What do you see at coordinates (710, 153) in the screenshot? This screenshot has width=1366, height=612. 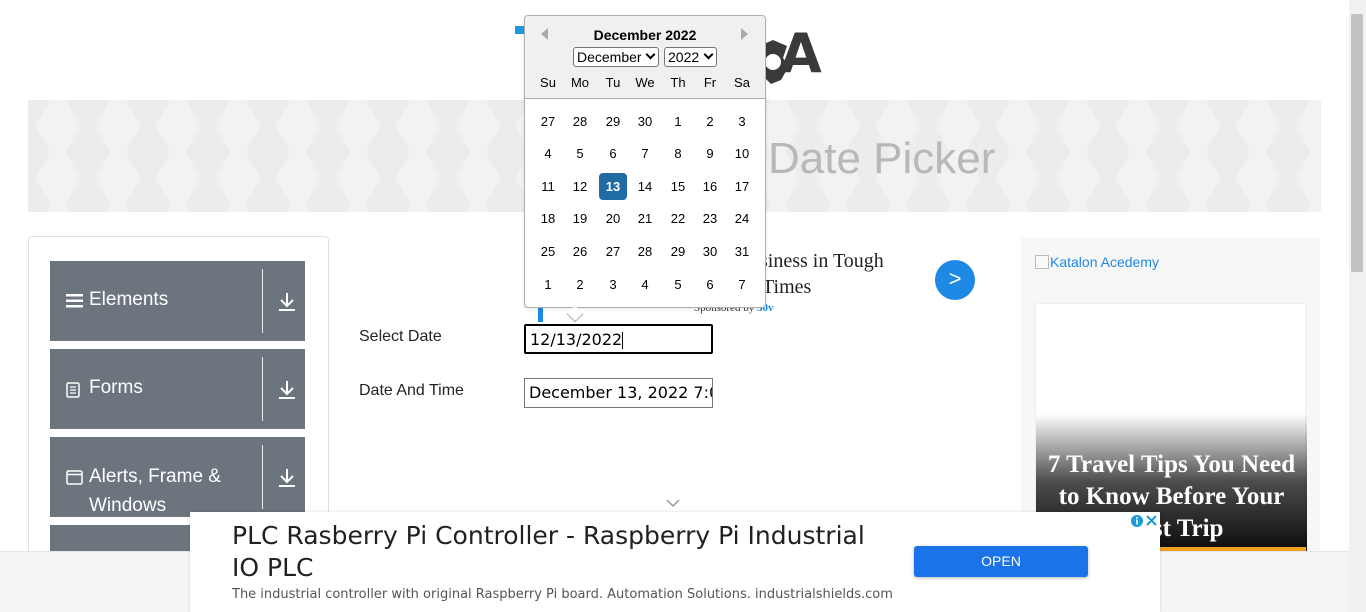 I see `calendar-day: 9` at bounding box center [710, 153].